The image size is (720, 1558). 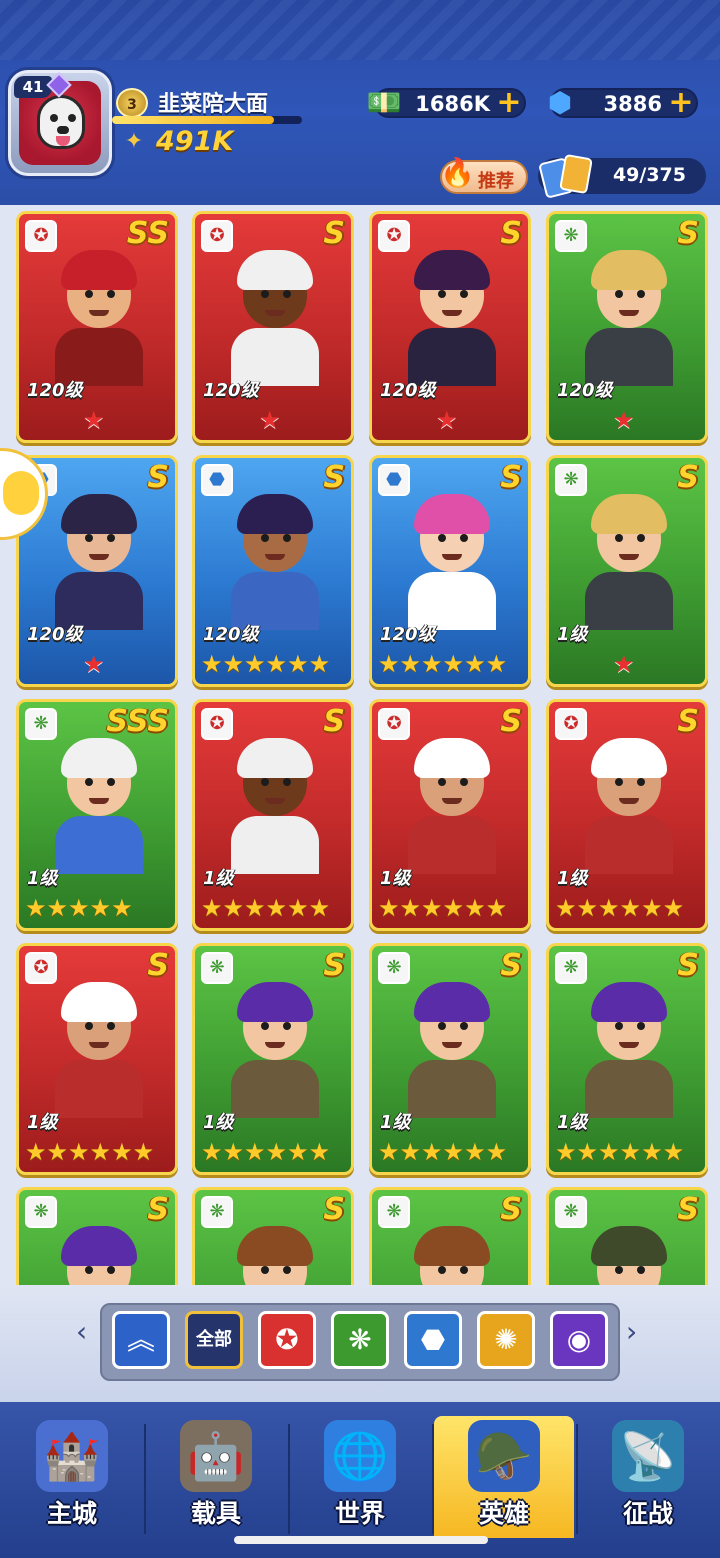 What do you see at coordinates (21, 493) in the screenshot?
I see `chick-mascot-icon` at bounding box center [21, 493].